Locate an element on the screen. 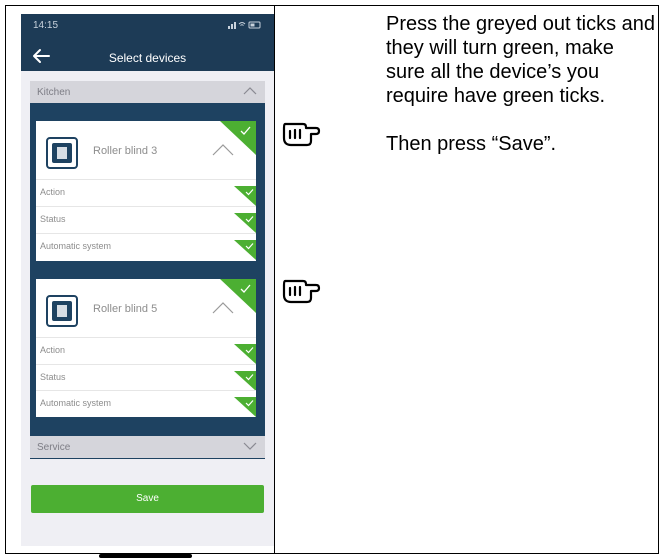  chevron-down-icon is located at coordinates (250, 446).